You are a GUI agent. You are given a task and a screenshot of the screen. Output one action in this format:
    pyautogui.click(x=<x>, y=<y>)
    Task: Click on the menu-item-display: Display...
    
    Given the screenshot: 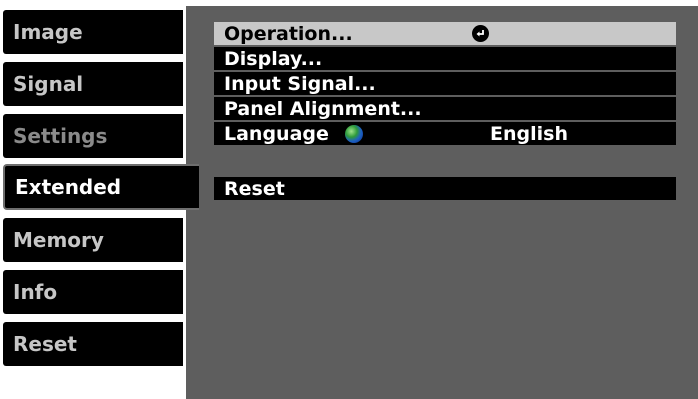 What is the action you would take?
    pyautogui.click(x=445, y=58)
    